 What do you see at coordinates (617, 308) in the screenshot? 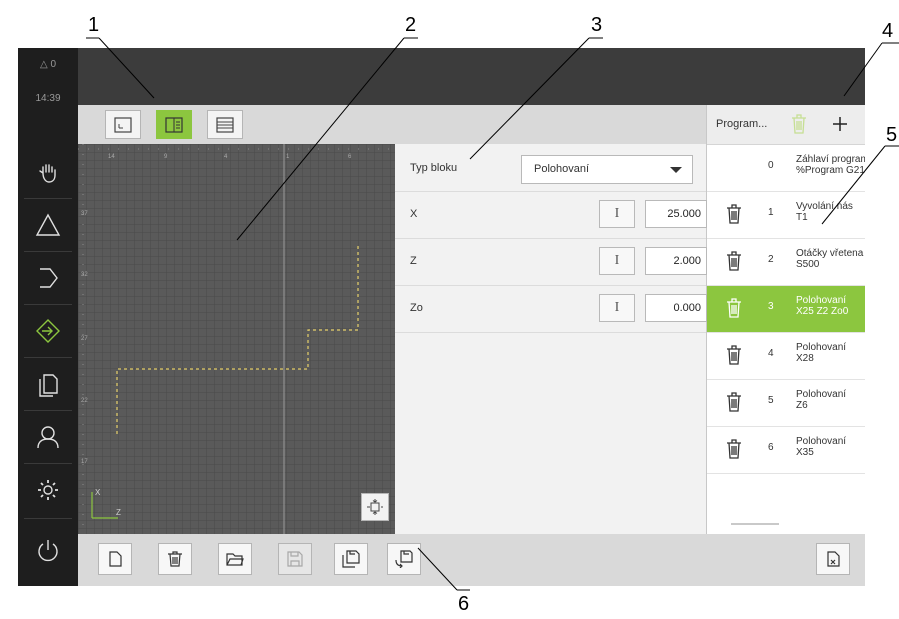
I see `teach-button-zo: I` at bounding box center [617, 308].